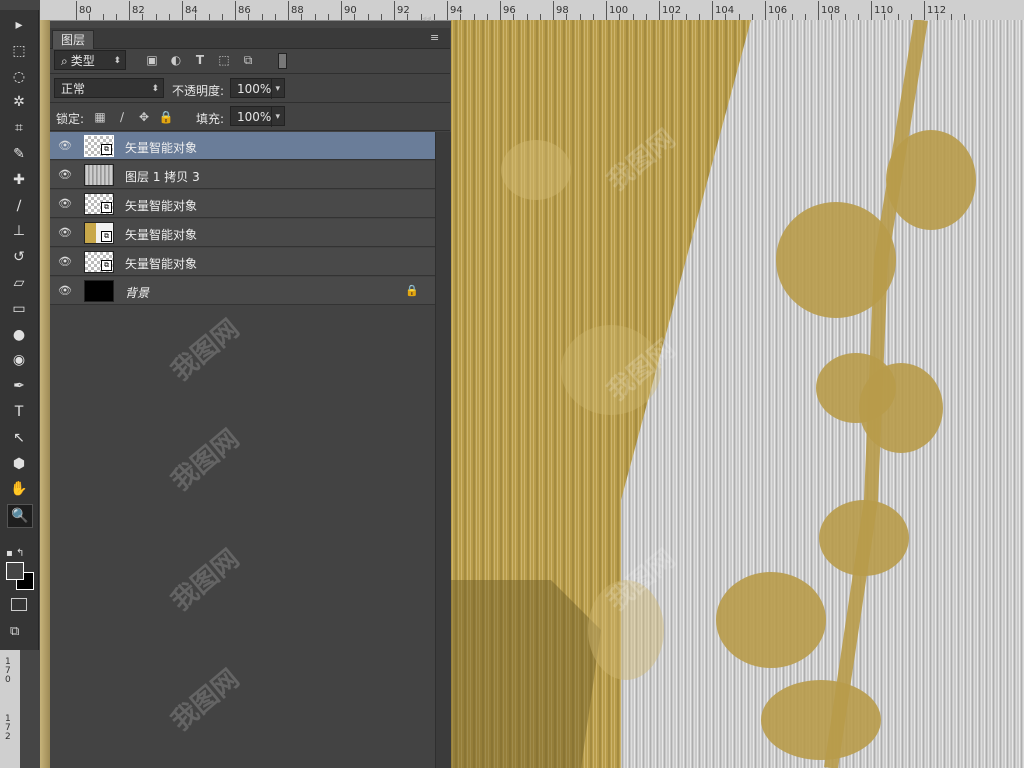 The width and height of the screenshot is (1024, 768). Describe the element at coordinates (14, 631) in the screenshot. I see `screen-mode-icon: ⧉` at that location.